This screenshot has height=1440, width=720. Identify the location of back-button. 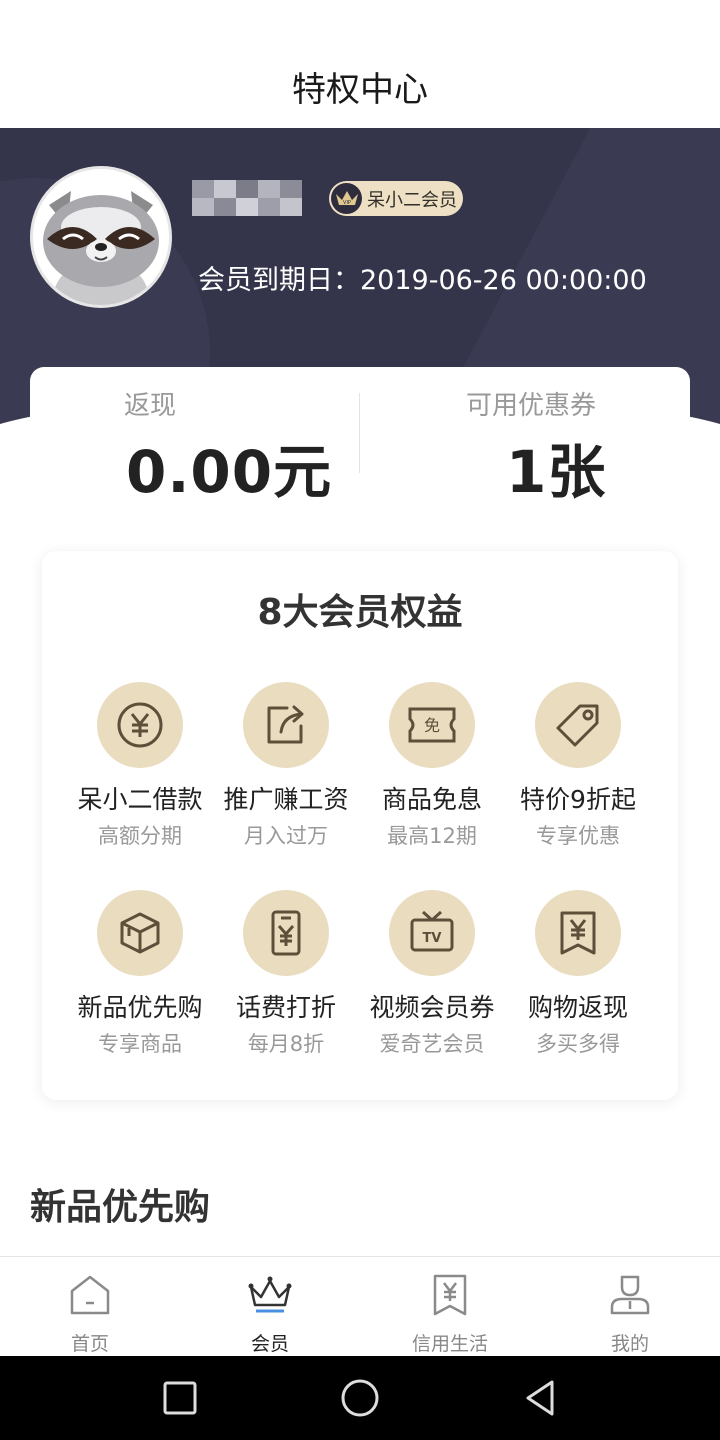
(540, 1398).